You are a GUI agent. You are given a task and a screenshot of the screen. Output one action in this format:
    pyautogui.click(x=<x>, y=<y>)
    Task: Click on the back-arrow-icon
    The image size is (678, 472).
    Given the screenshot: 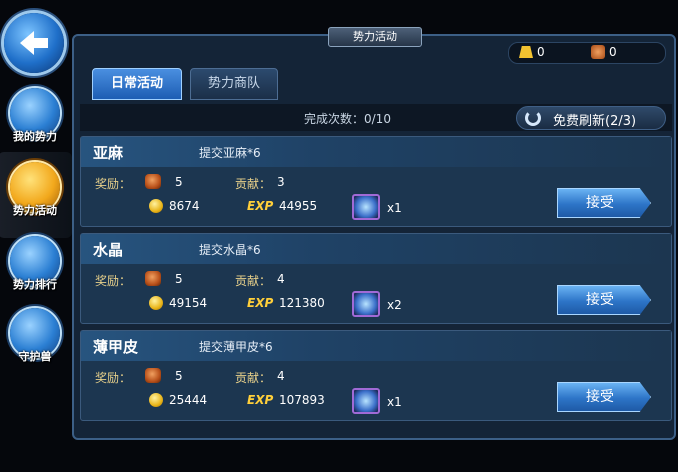 What is the action you would take?
    pyautogui.click(x=34, y=43)
    